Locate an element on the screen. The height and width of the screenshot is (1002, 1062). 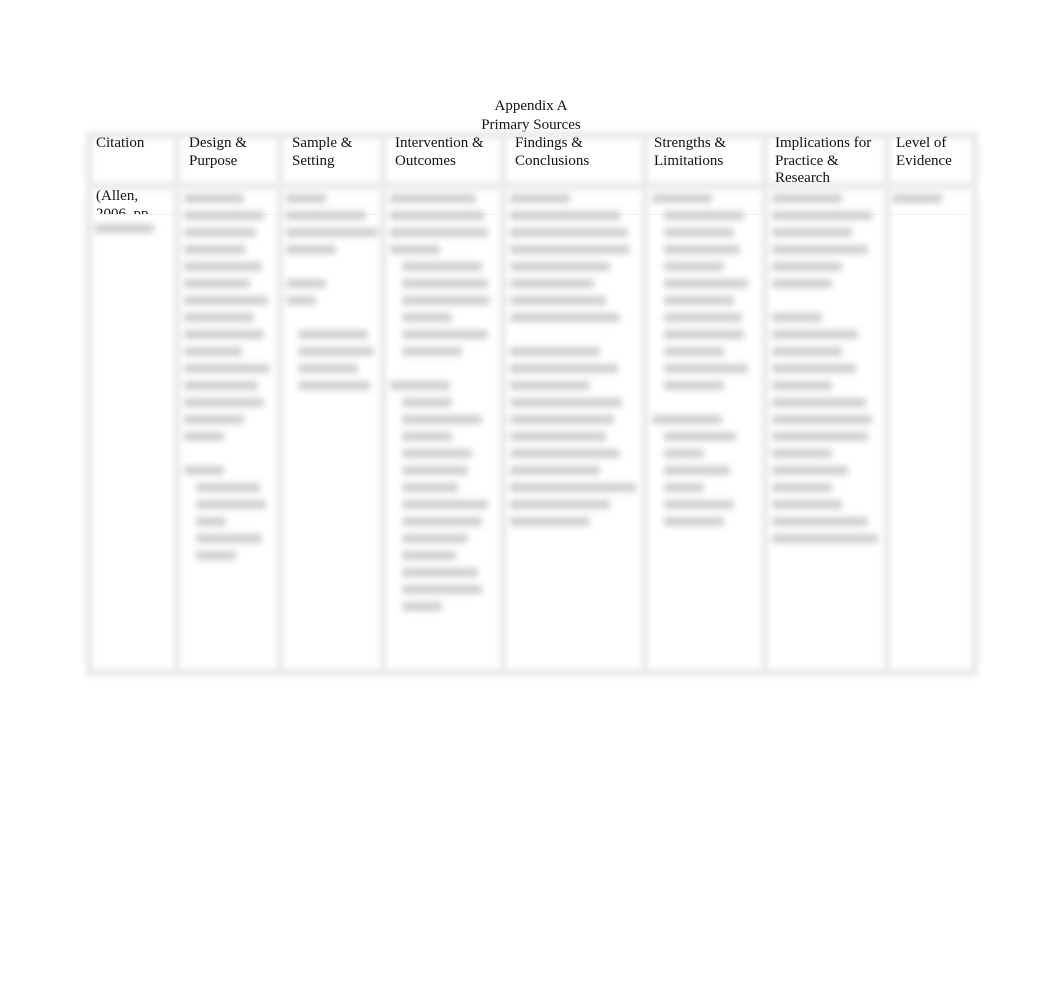
design-purpose-cell-obscured is located at coordinates (228, 381).